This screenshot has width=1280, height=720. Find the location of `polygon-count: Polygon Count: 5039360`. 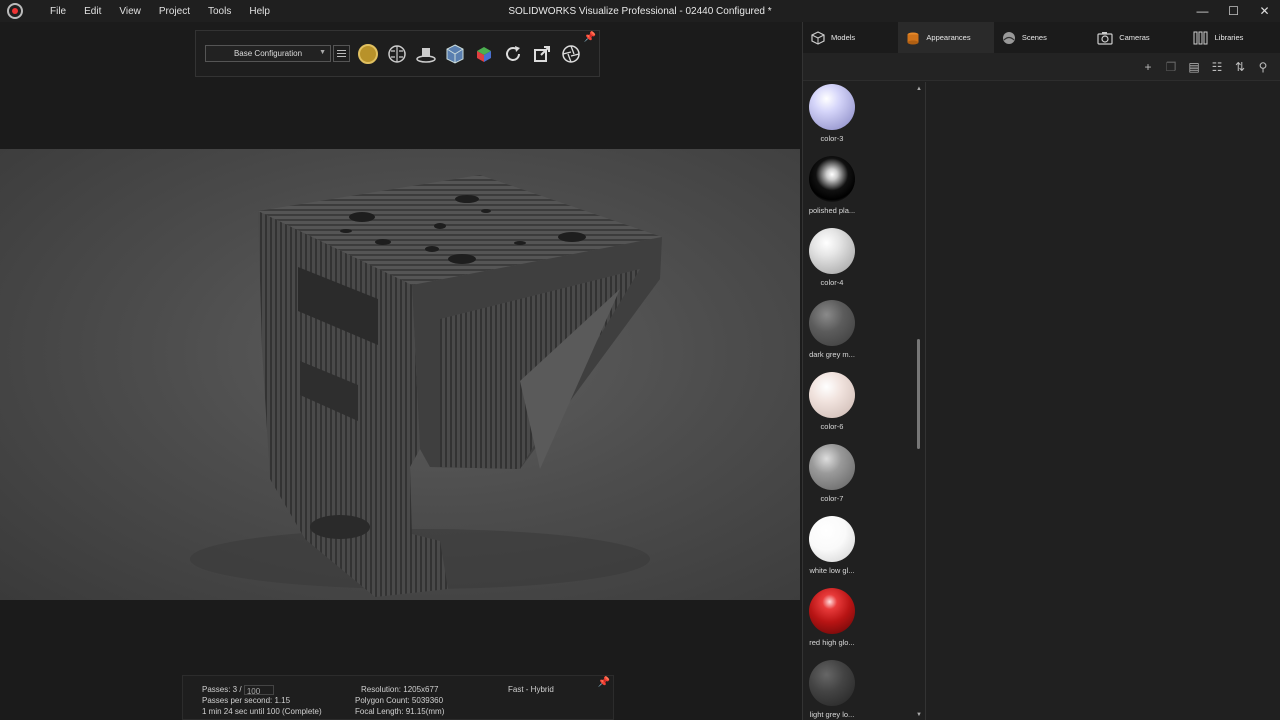

polygon-count: Polygon Count: 5039360 is located at coordinates (399, 700).